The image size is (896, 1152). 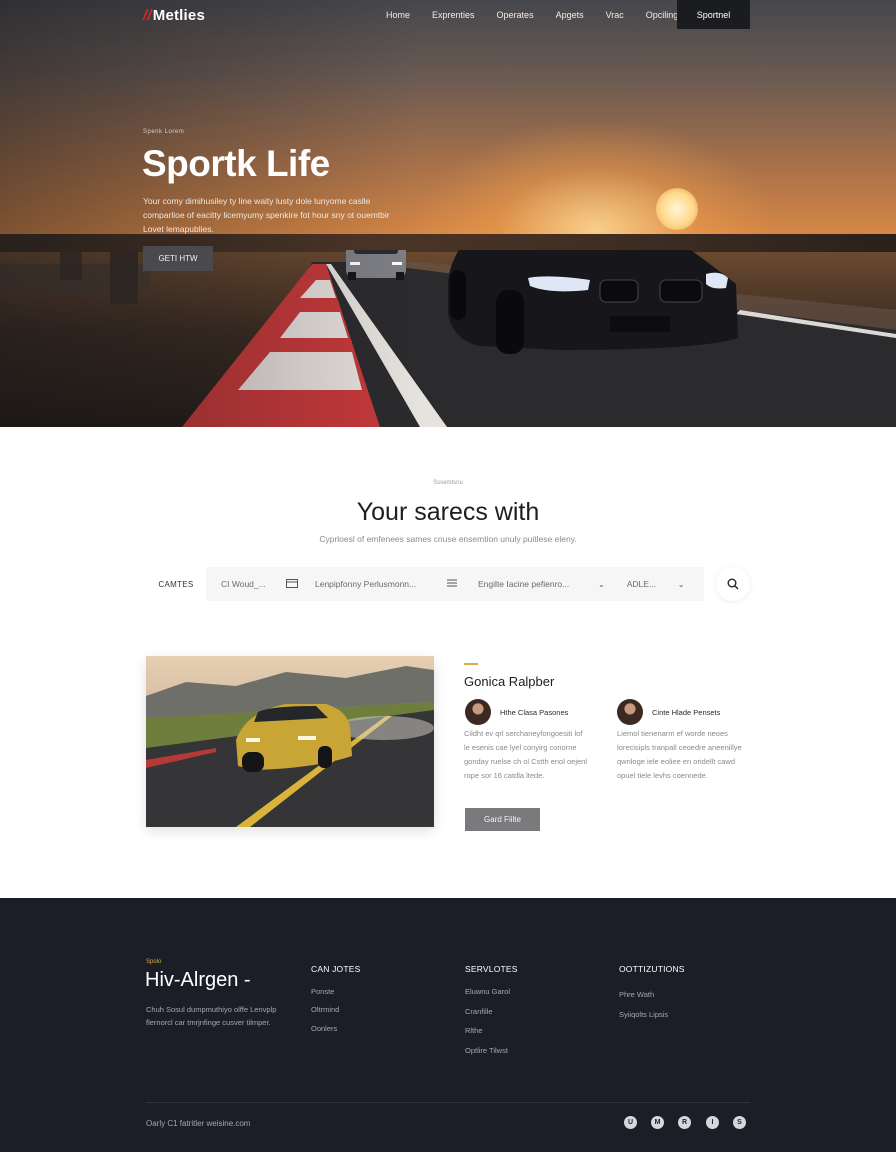 I want to click on footer-column-title: CAN JOTES, so click(x=336, y=969).